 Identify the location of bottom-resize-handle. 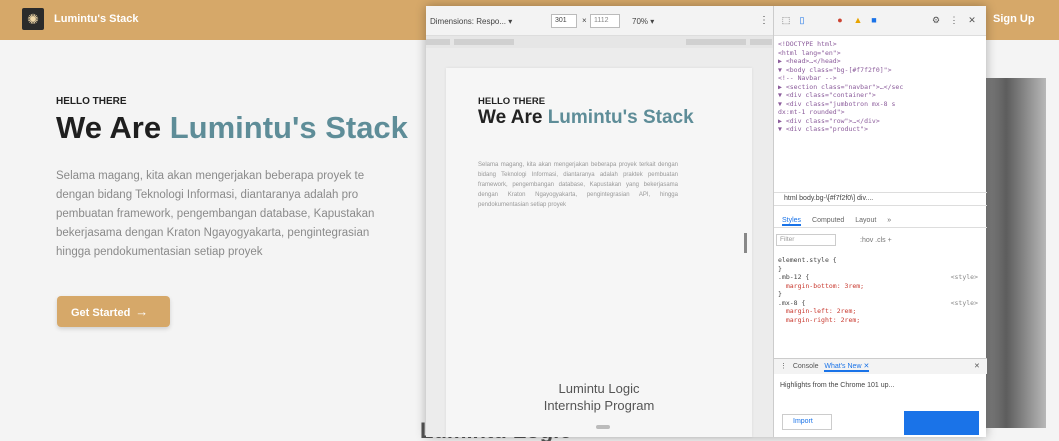
(603, 427).